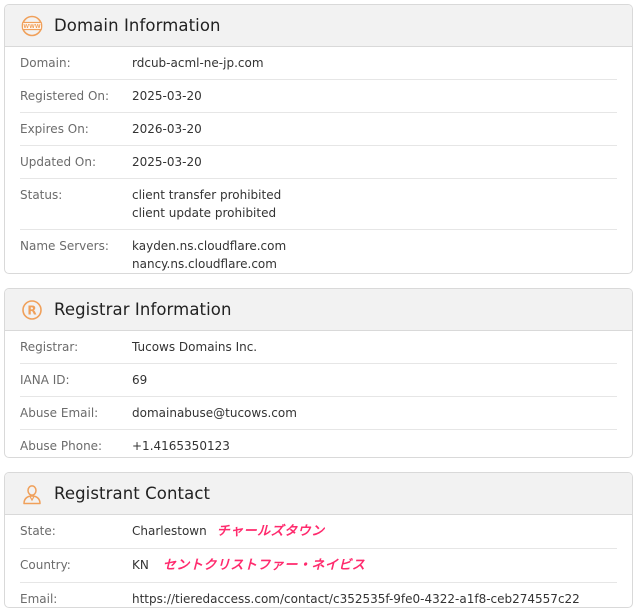  I want to click on iana-id-value: 69, so click(140, 380).